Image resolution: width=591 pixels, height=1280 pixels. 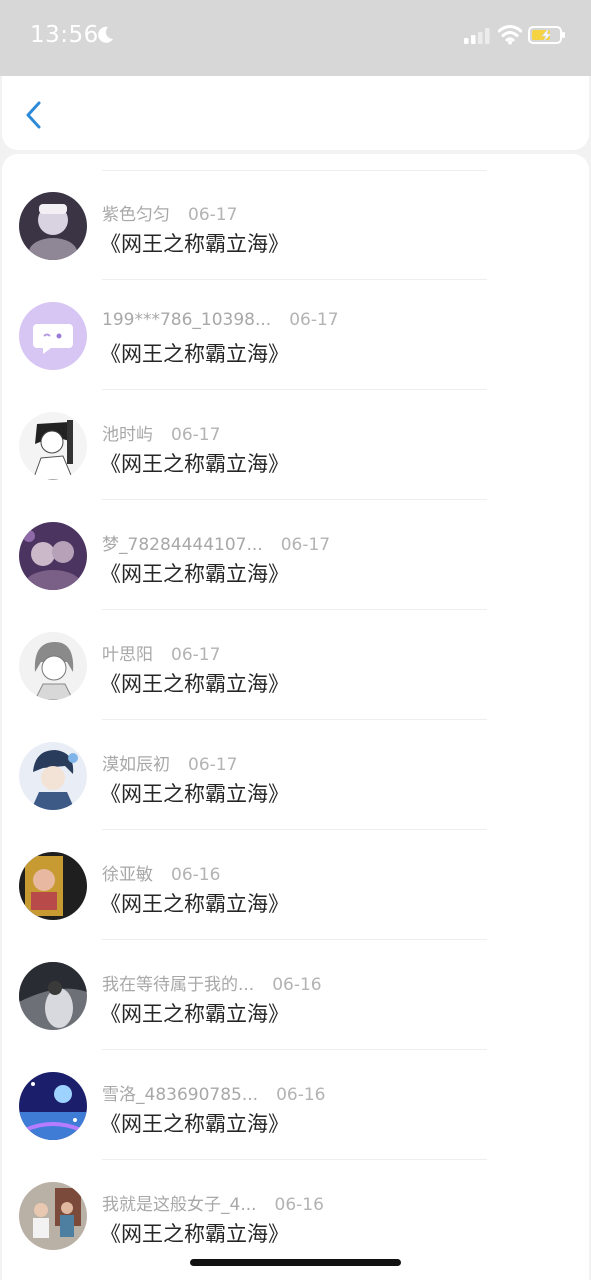 I want to click on list-item: 紫色匀匀 06-17 《网王之称霸立海》, so click(x=295, y=225).